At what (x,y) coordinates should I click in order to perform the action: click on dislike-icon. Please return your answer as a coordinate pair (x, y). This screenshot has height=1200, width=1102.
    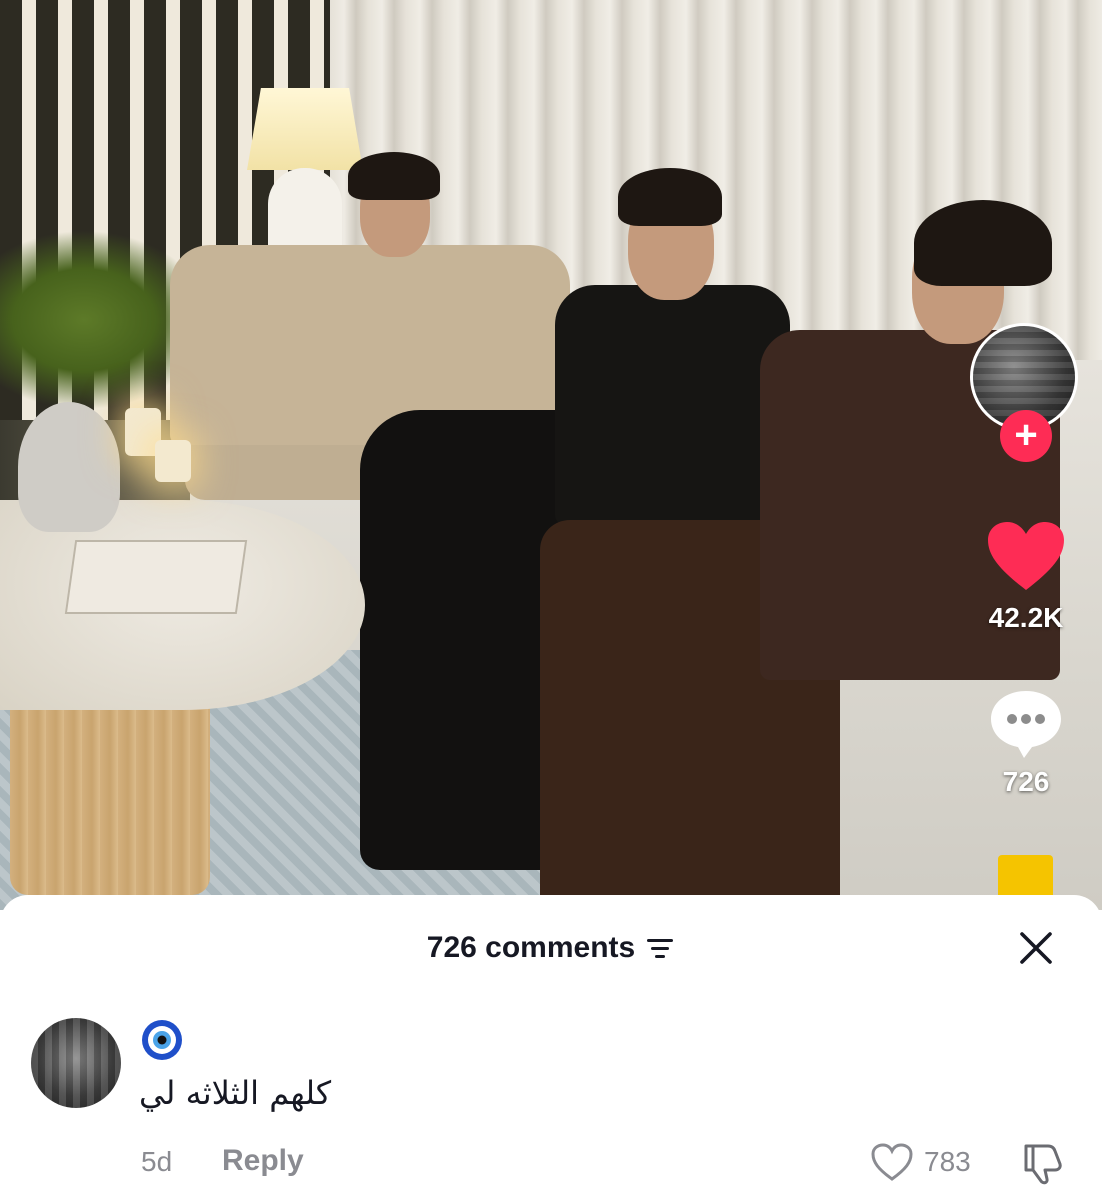
    Looking at the image, I should click on (1041, 1163).